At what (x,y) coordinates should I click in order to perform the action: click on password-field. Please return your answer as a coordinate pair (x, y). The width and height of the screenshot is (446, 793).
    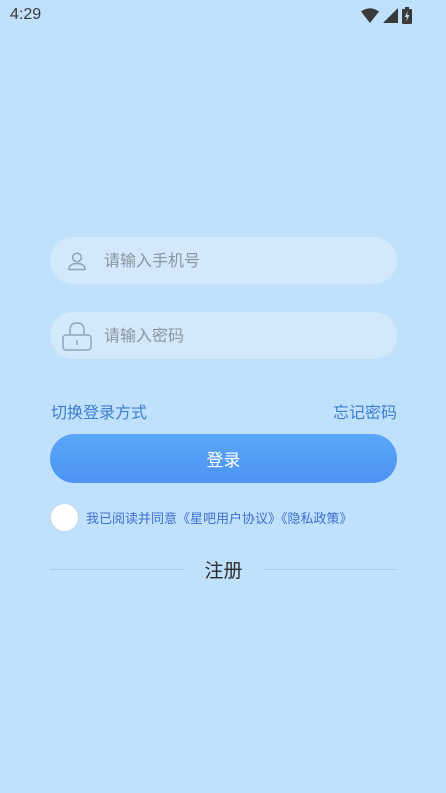
    Looking at the image, I should click on (223, 335).